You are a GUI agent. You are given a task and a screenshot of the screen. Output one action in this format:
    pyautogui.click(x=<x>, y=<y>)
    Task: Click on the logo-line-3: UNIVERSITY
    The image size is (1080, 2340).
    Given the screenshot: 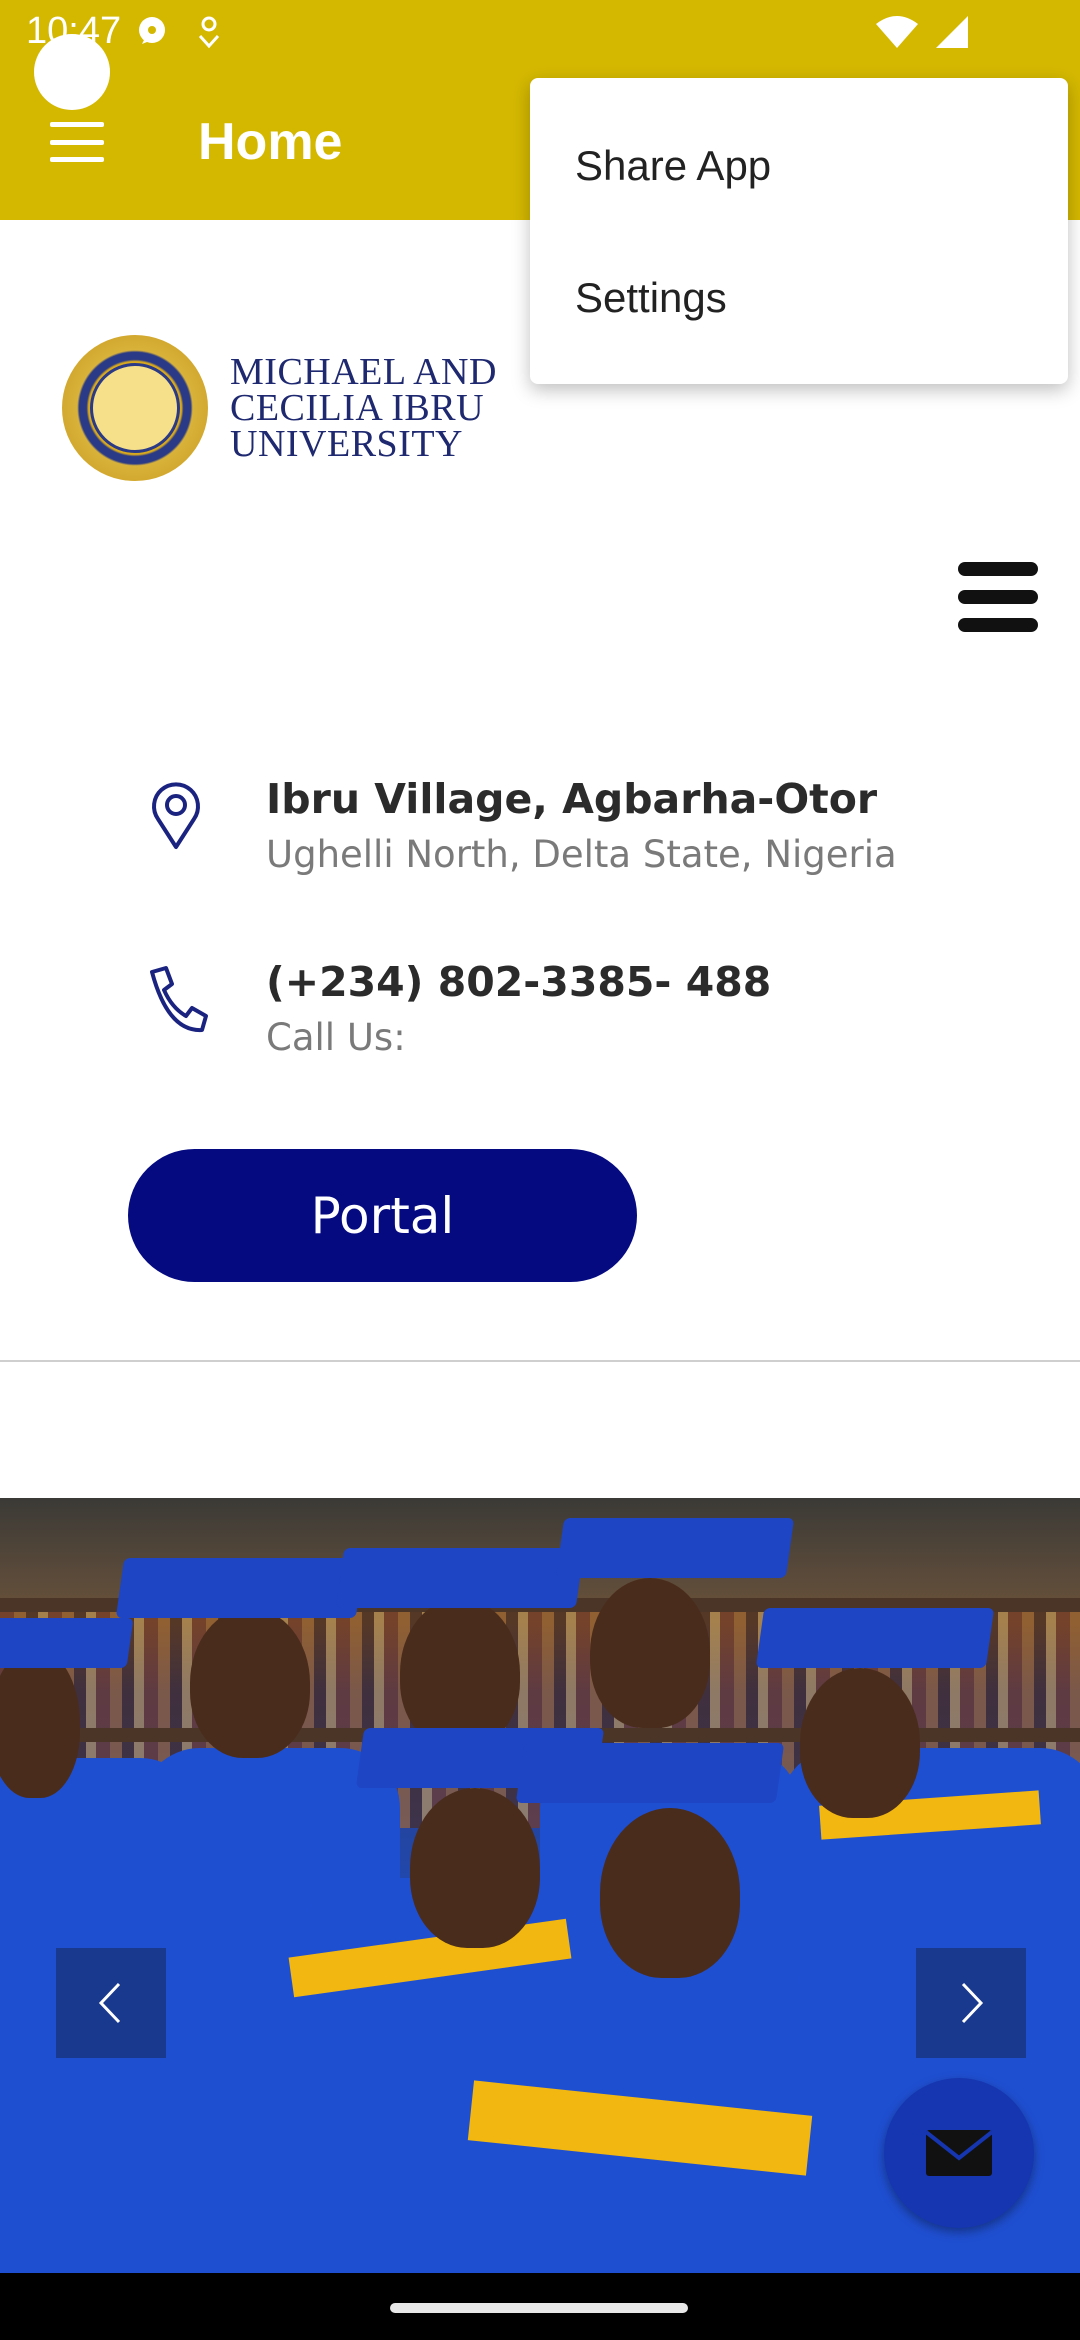 What is the action you would take?
    pyautogui.click(x=346, y=444)
    